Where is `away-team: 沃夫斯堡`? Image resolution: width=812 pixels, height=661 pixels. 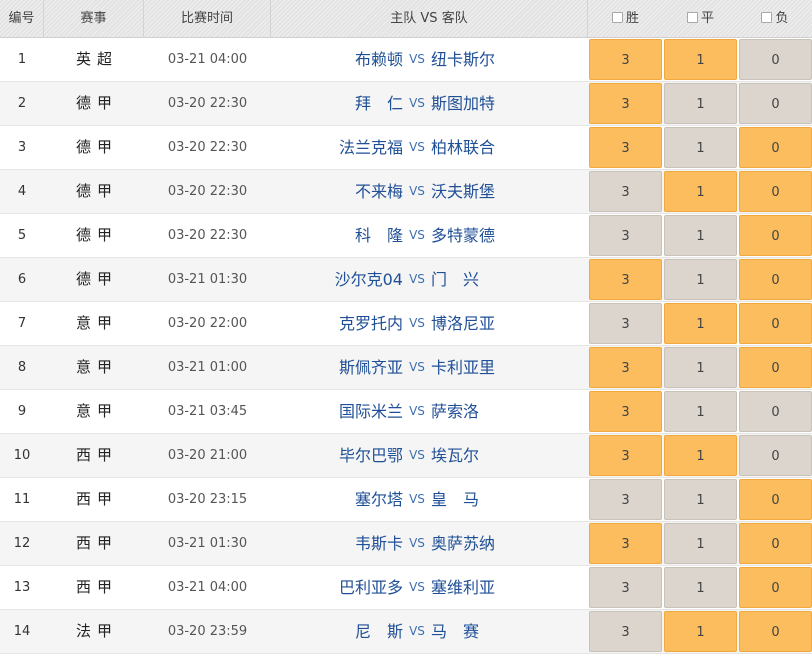
away-team: 沃夫斯堡 is located at coordinates (463, 191).